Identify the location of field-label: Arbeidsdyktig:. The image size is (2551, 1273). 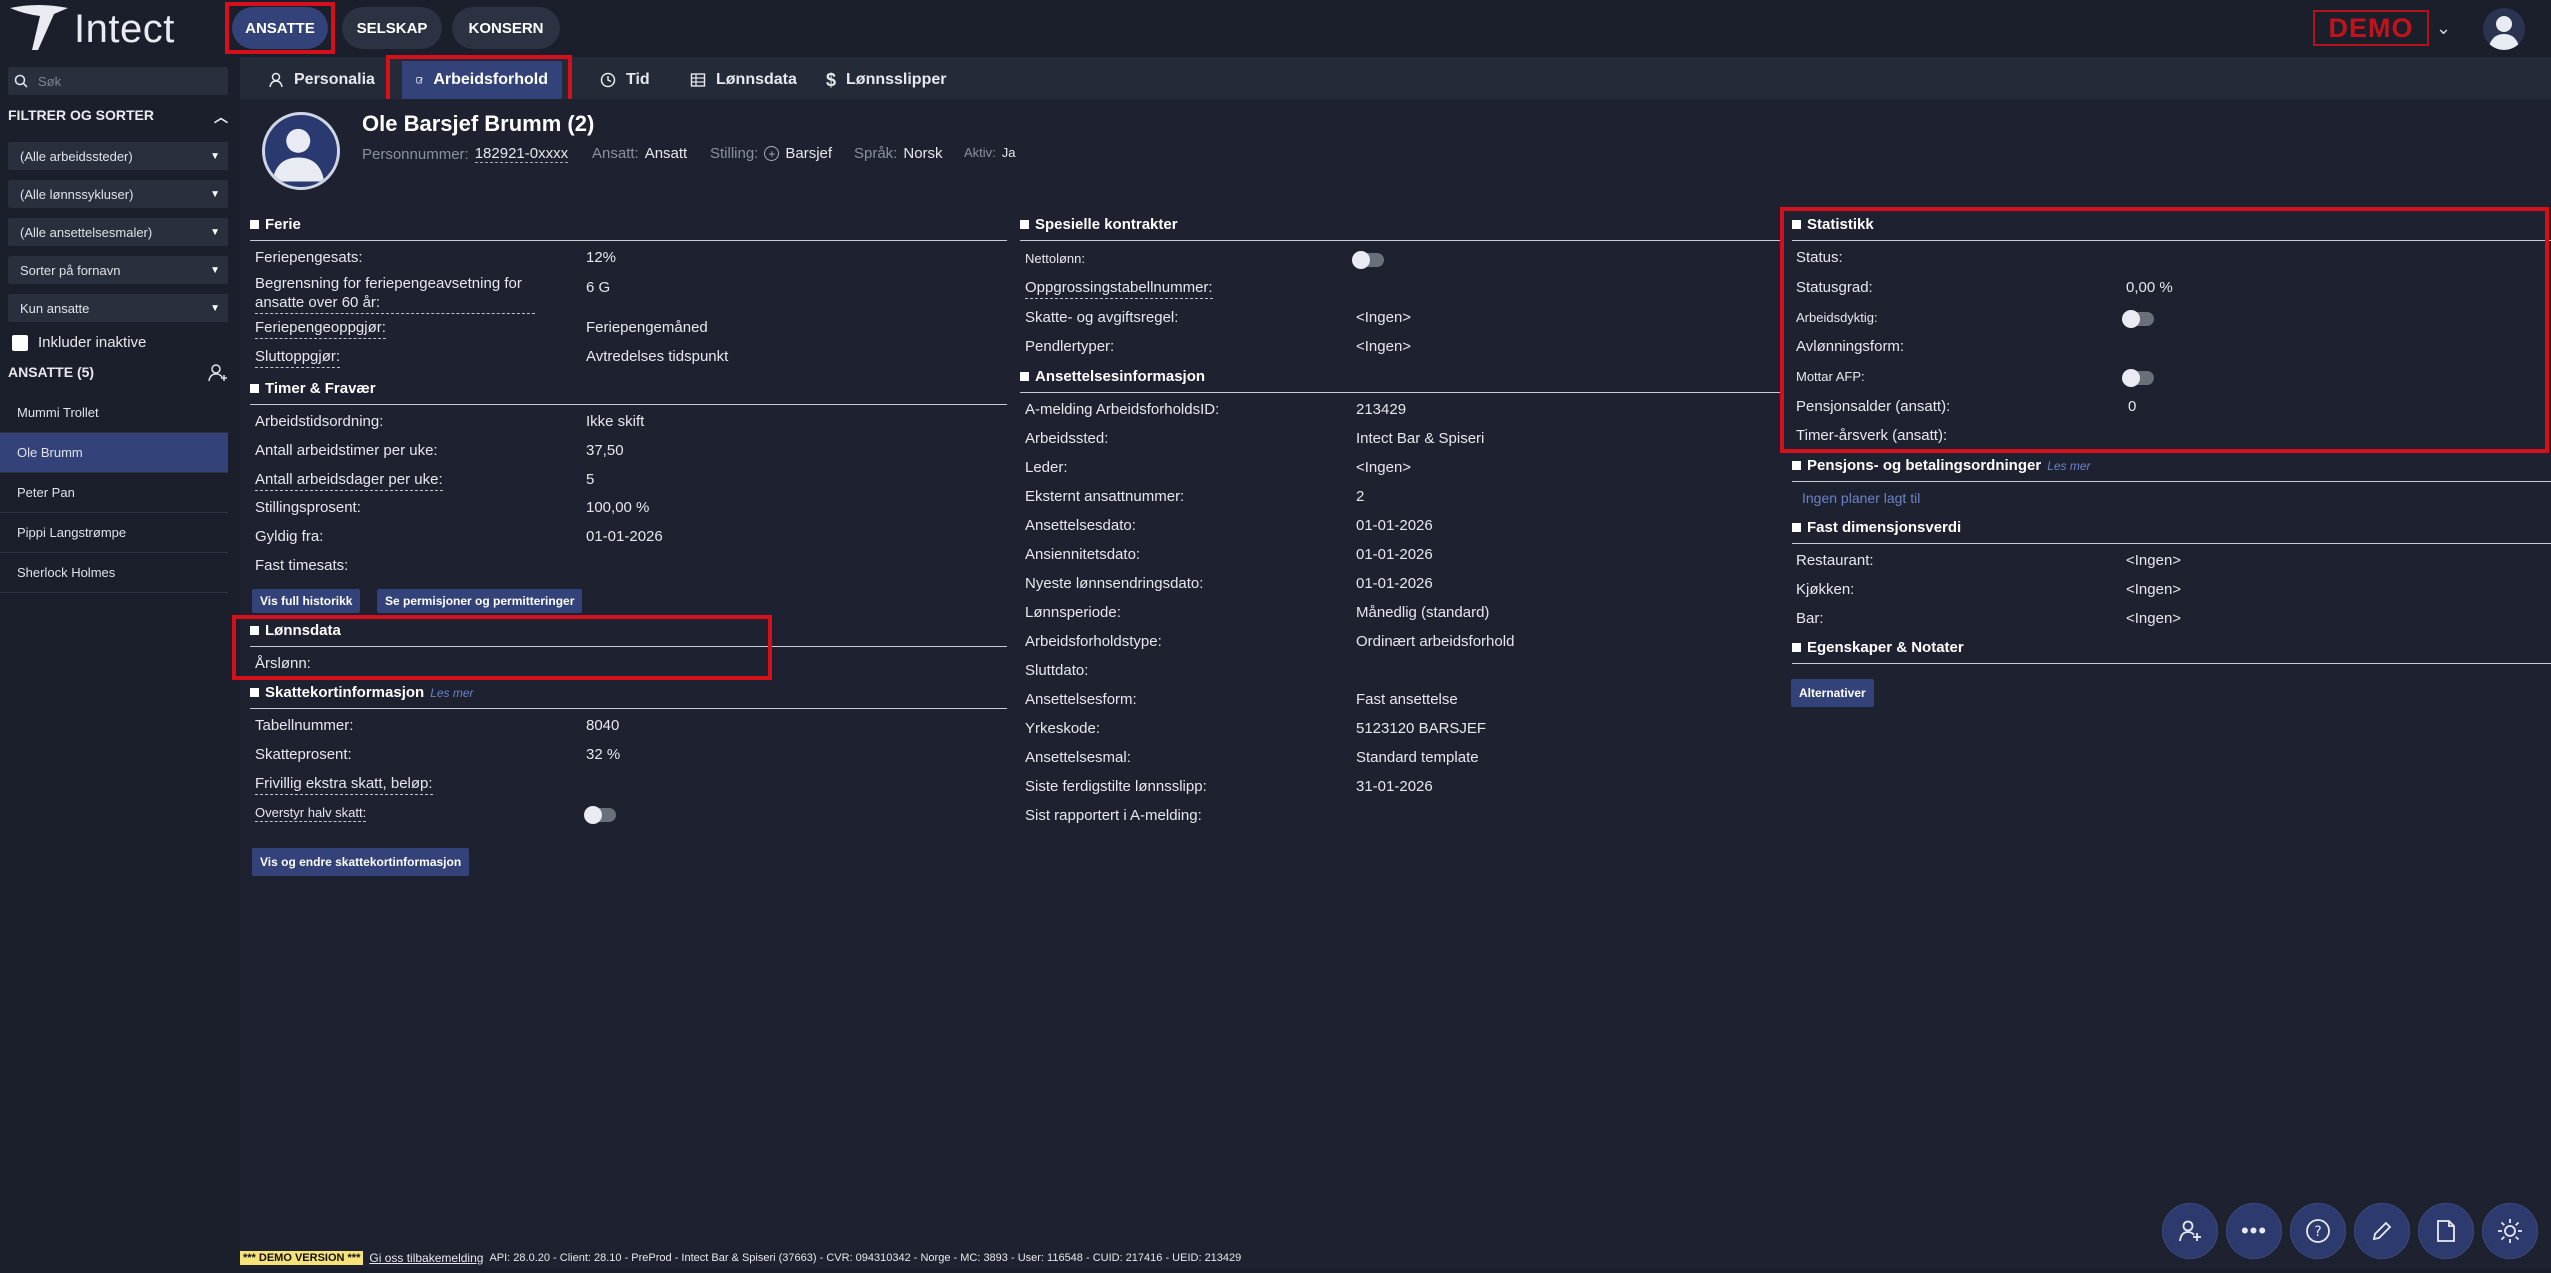
(1837, 317).